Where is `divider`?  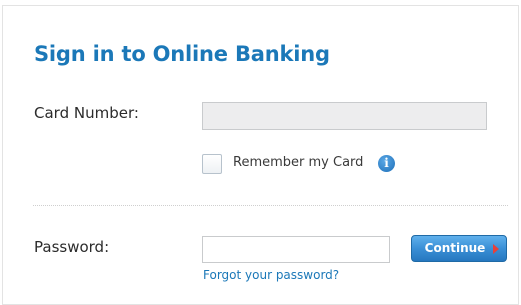 divider is located at coordinates (270, 205).